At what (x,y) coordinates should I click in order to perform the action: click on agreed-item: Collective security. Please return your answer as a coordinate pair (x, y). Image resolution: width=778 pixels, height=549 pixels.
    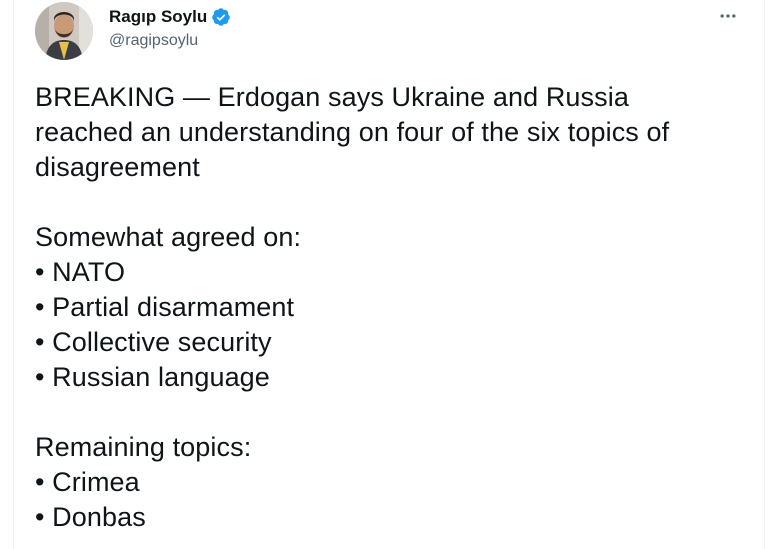
    Looking at the image, I should click on (385, 342).